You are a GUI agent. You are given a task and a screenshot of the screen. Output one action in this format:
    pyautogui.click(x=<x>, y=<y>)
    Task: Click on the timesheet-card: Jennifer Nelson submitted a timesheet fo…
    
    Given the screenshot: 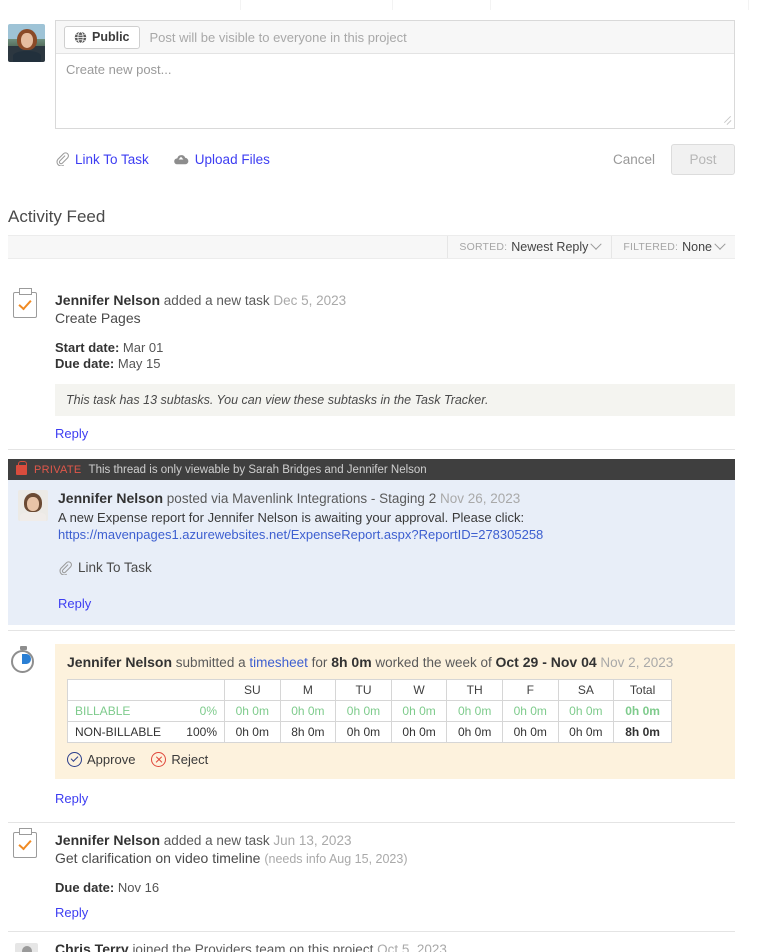 What is the action you would take?
    pyautogui.click(x=395, y=711)
    